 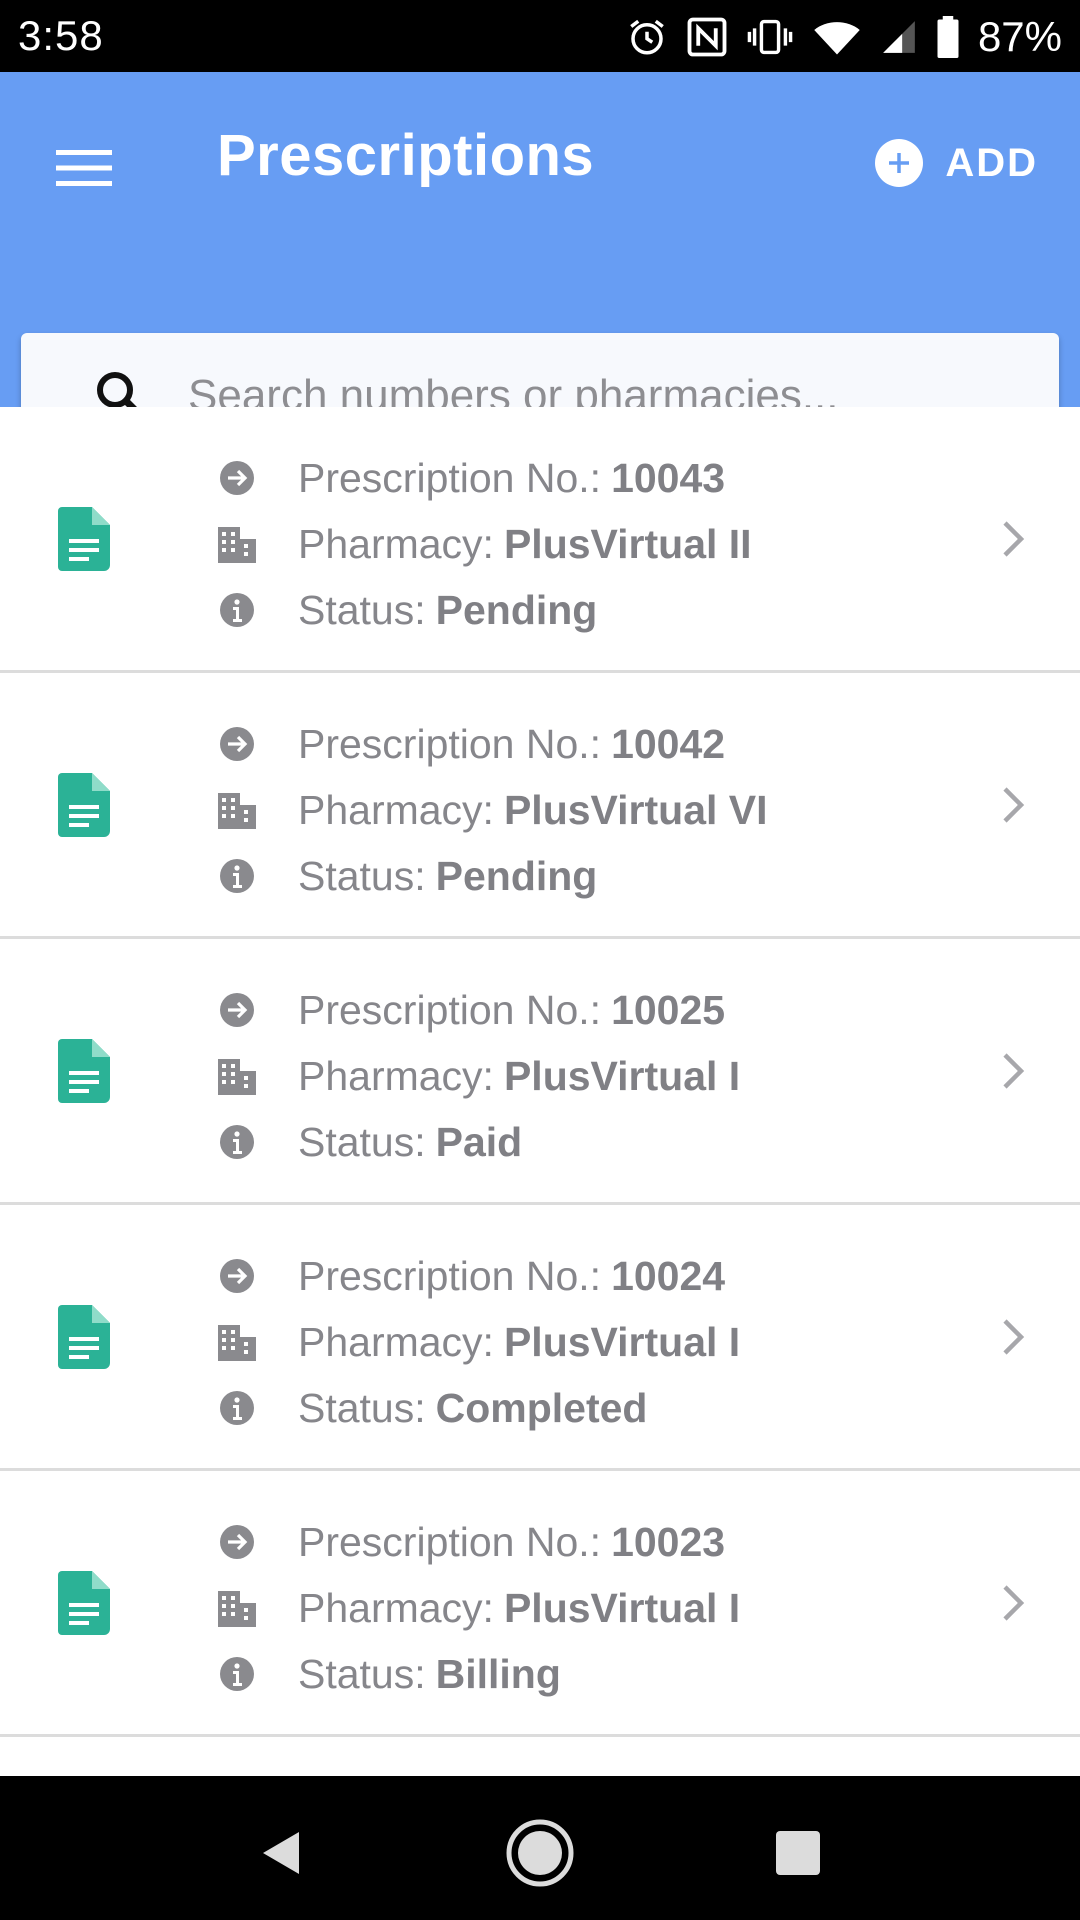 I want to click on back-button, so click(x=280, y=1853).